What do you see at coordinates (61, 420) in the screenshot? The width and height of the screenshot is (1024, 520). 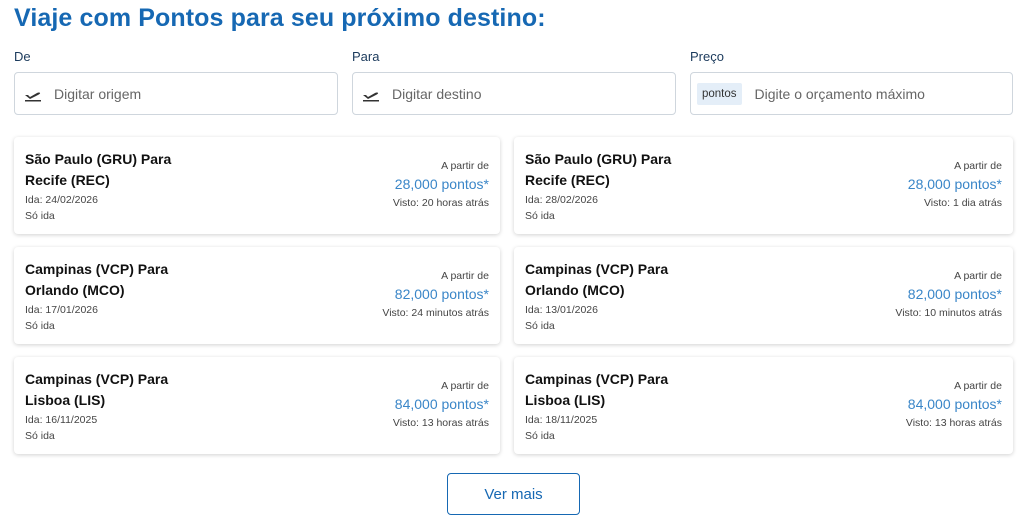 I see `departure-date: Ida: 16/11/2025` at bounding box center [61, 420].